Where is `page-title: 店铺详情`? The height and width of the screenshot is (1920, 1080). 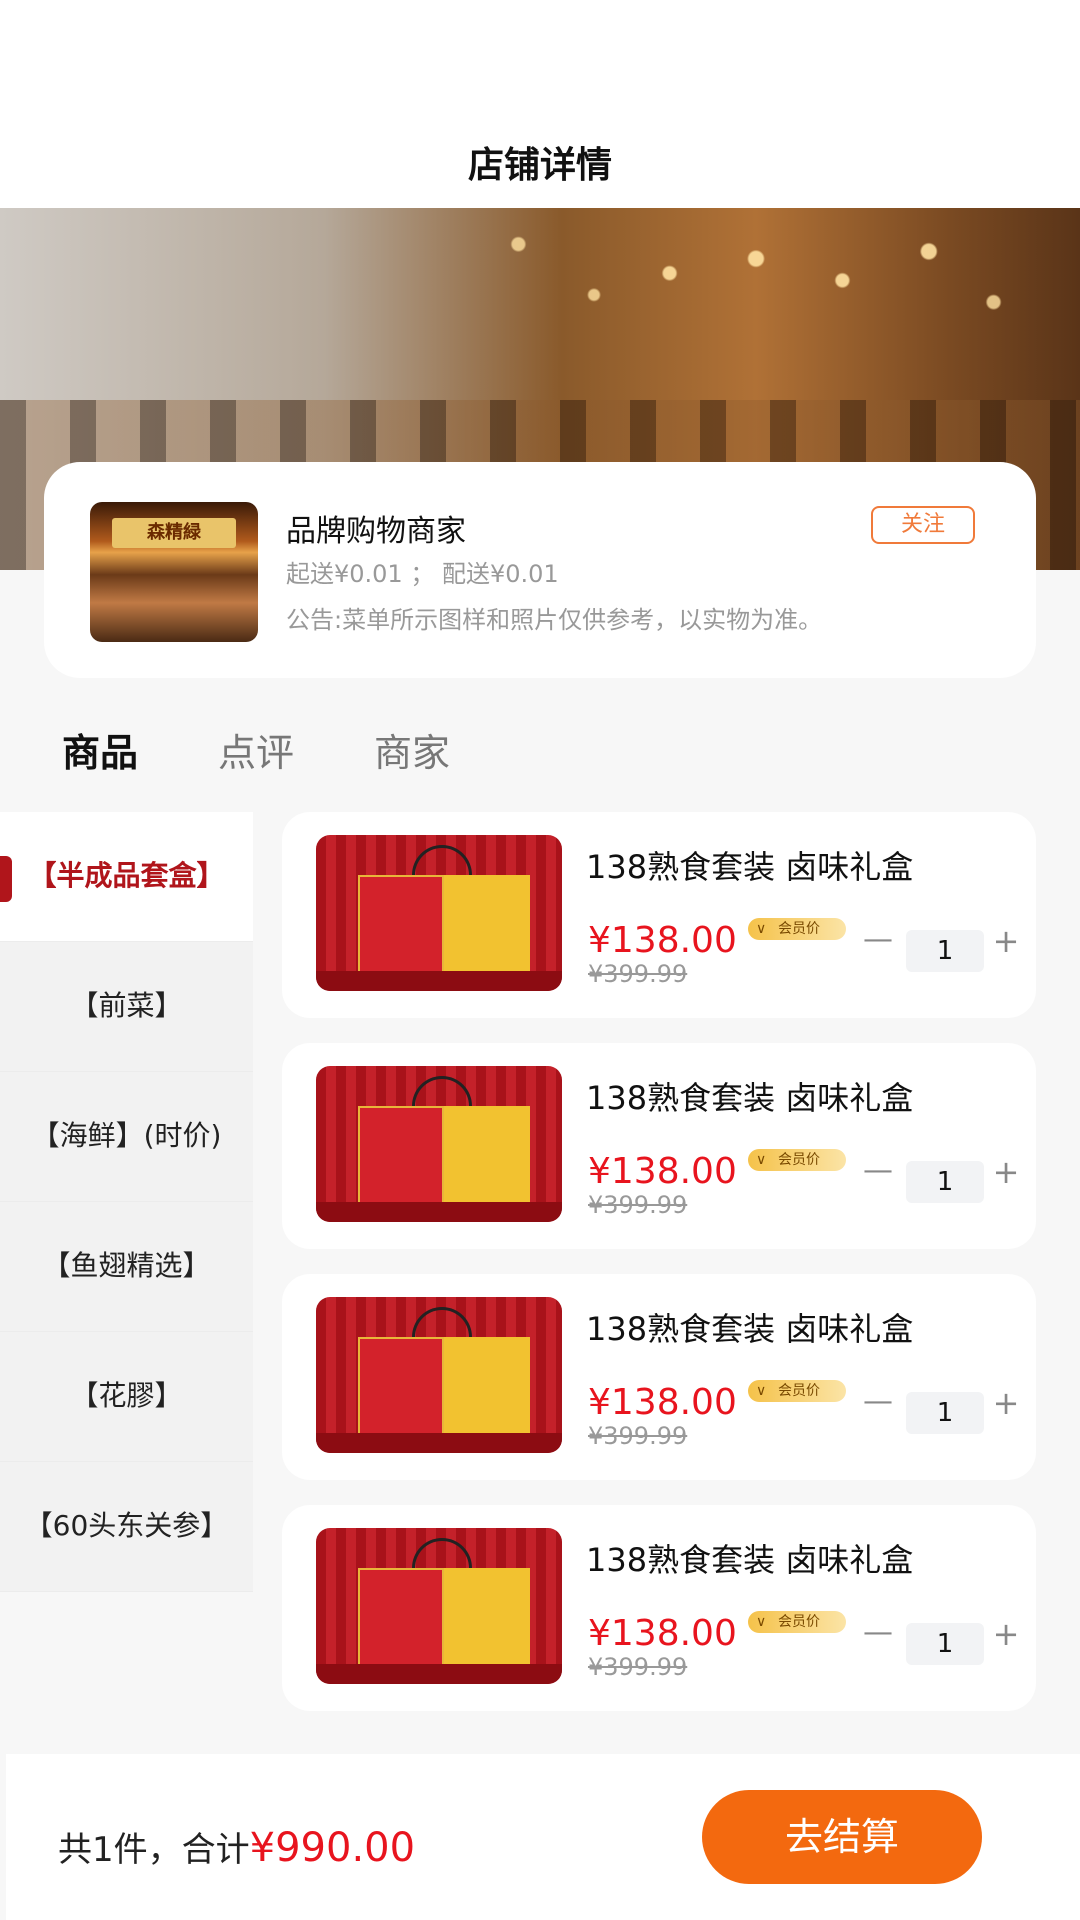 page-title: 店铺详情 is located at coordinates (539, 165).